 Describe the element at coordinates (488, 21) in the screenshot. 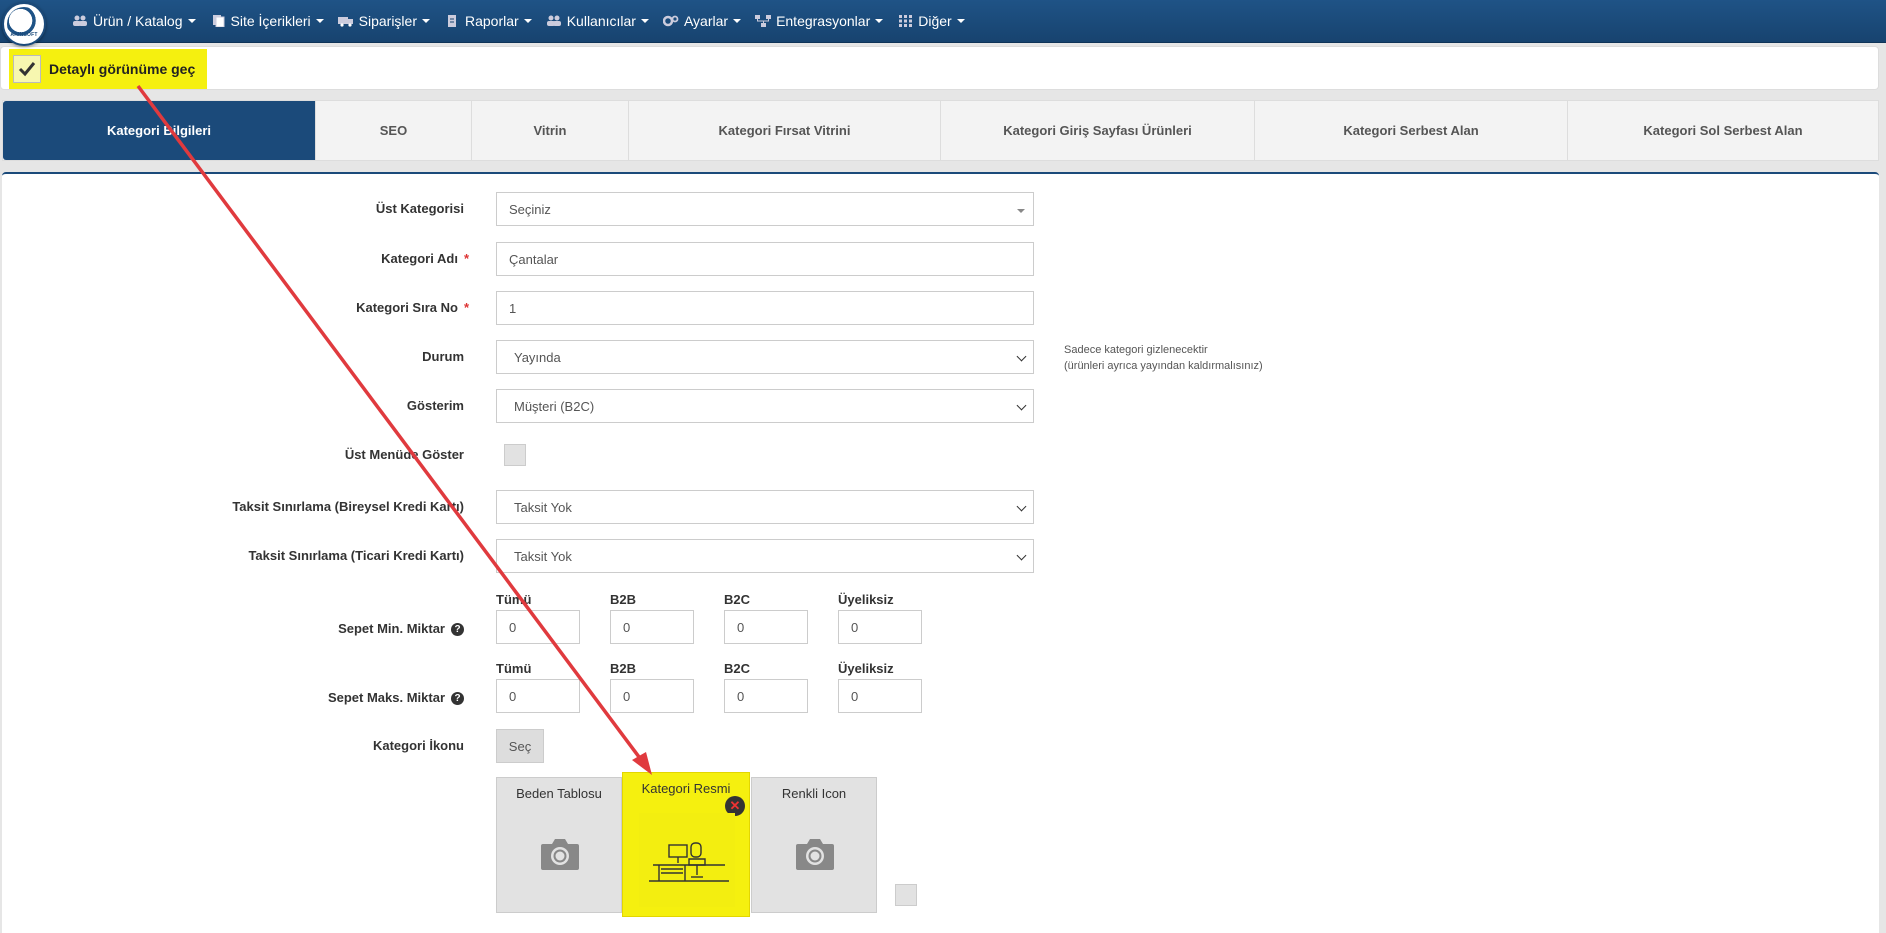

I see `nav-item-raporlar: Raporlar` at that location.